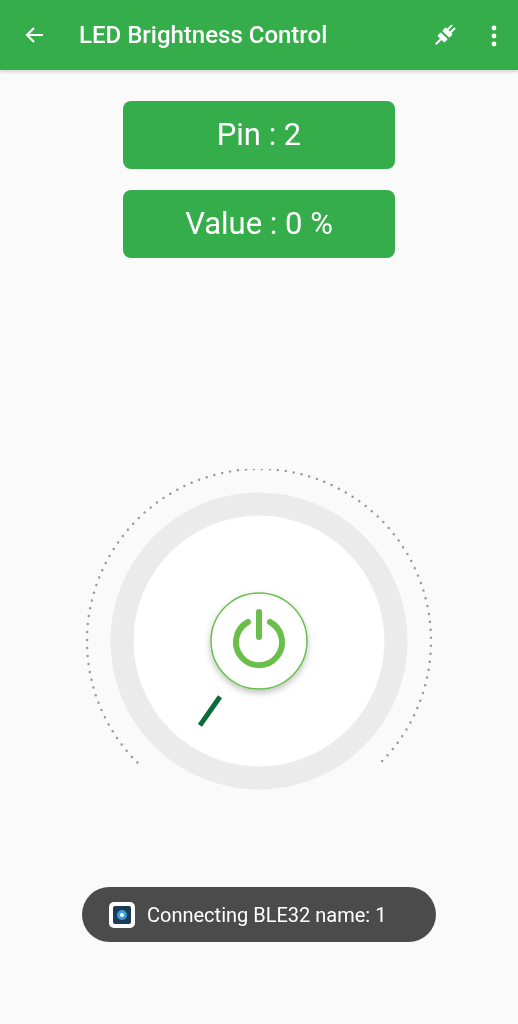 The height and width of the screenshot is (1024, 518). I want to click on info-label: Value : 0 %, so click(259, 224).